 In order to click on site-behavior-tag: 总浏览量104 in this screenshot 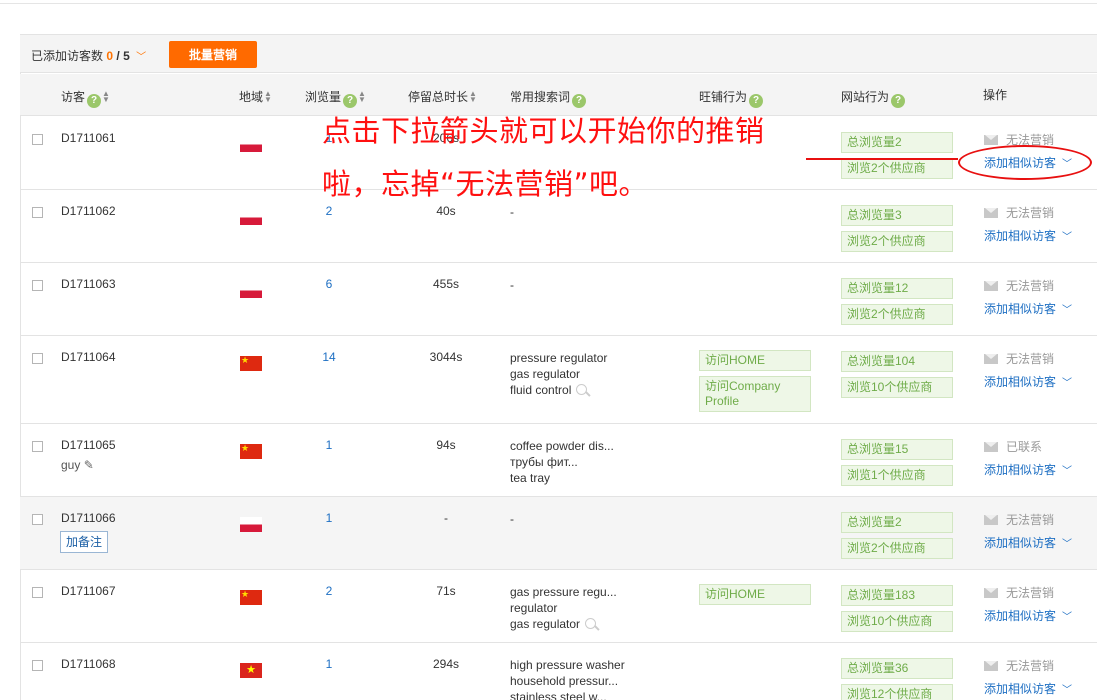, I will do `click(897, 361)`.